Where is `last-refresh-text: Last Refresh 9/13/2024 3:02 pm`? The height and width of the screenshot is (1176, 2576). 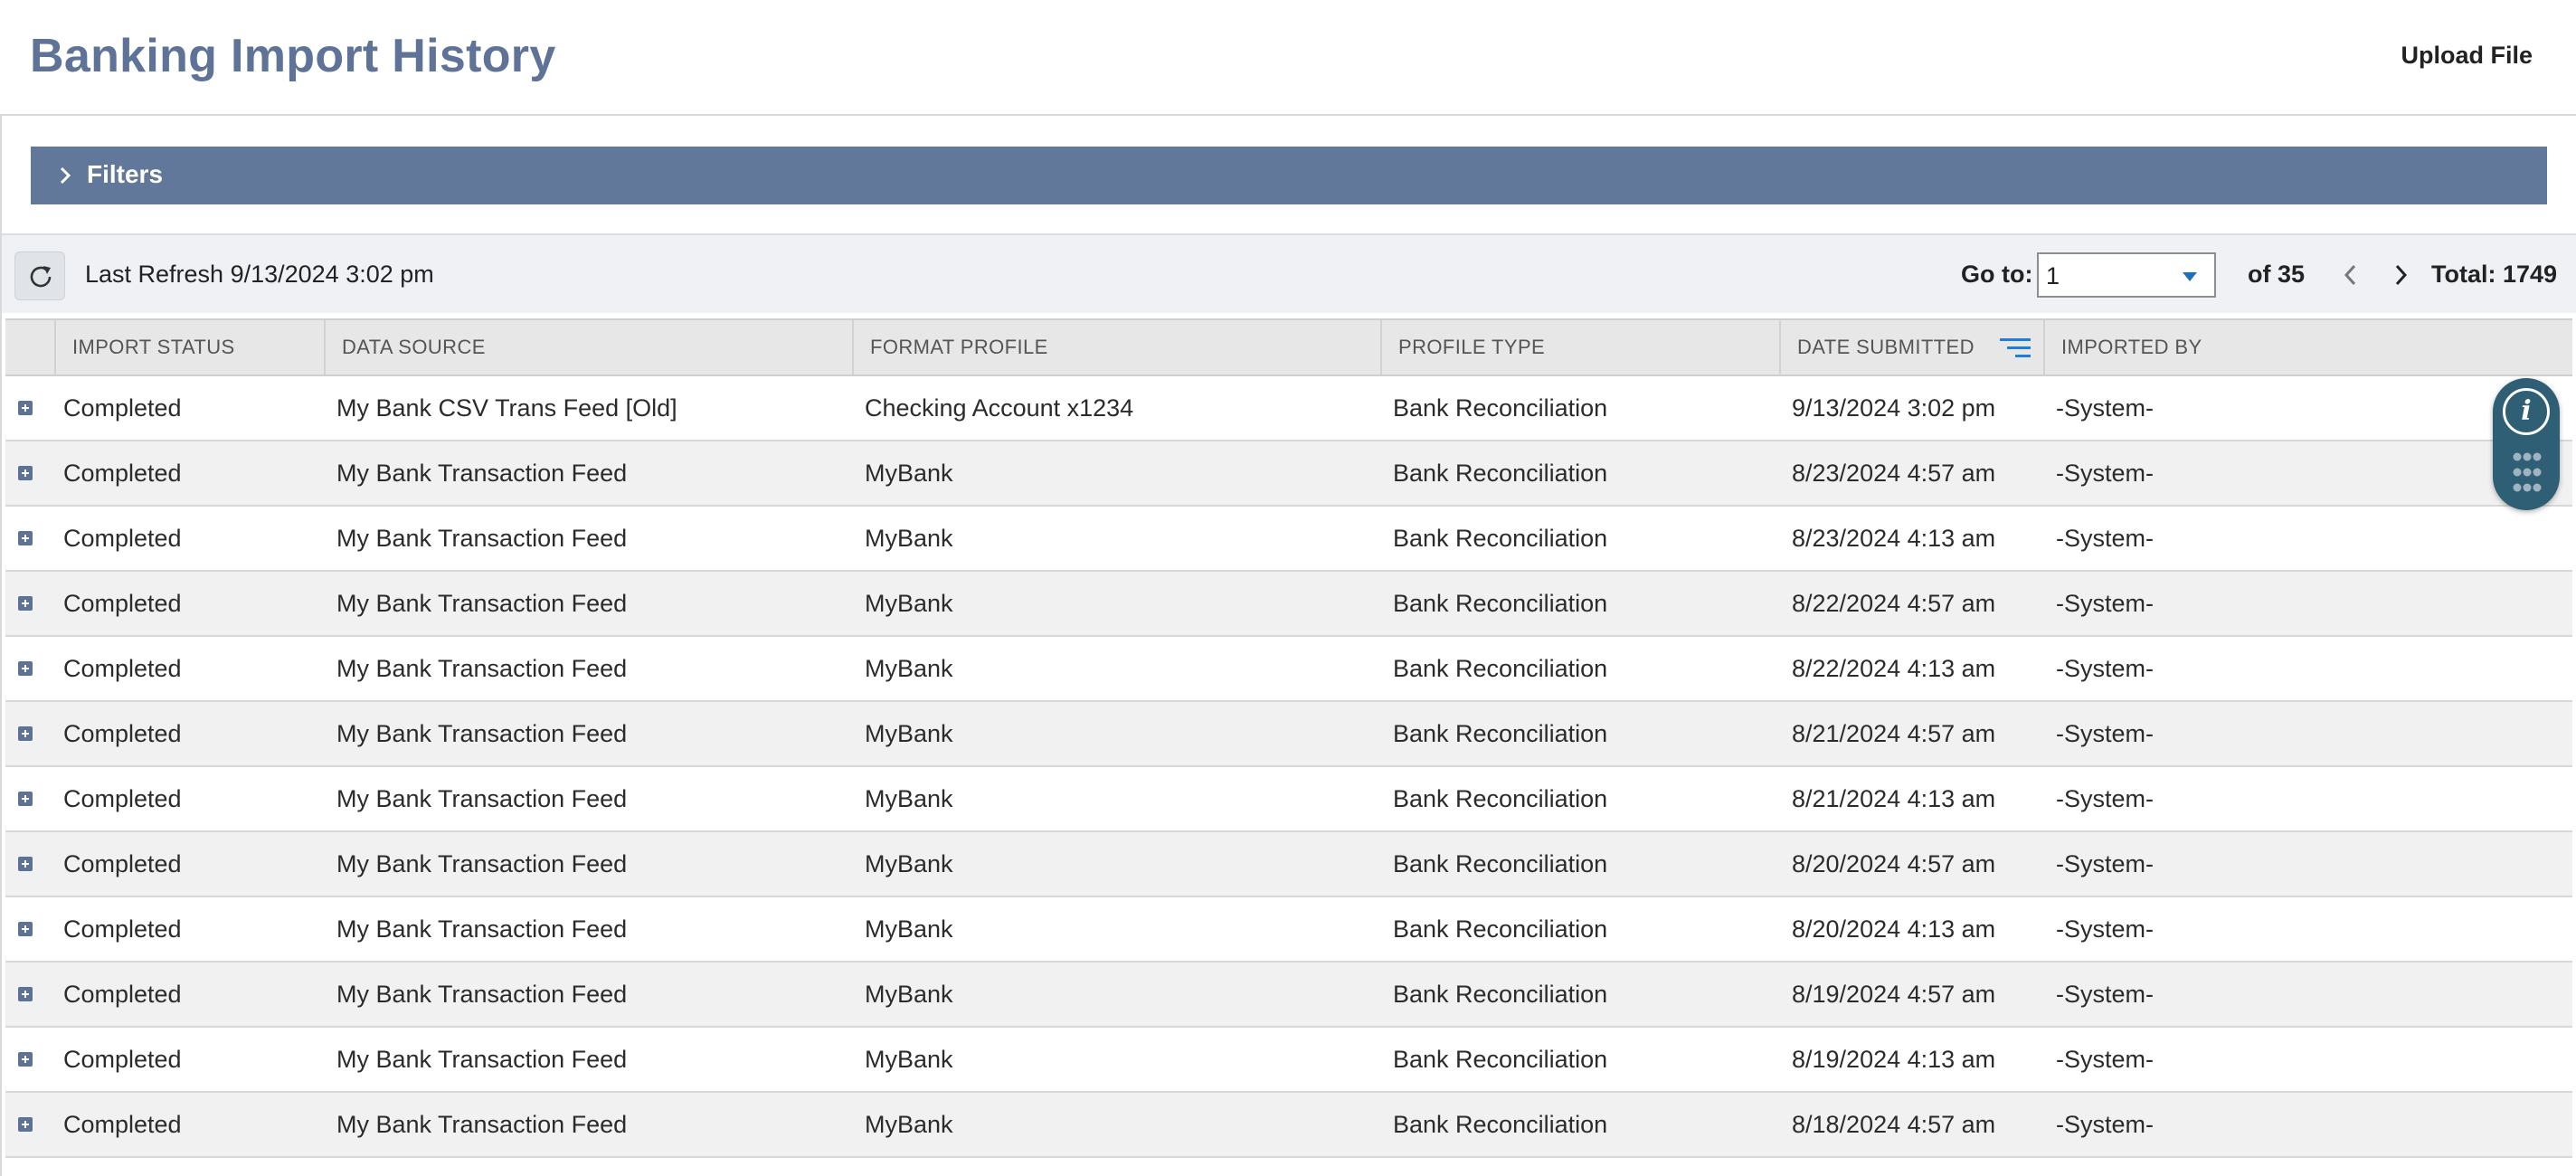
last-refresh-text: Last Refresh 9/13/2024 3:02 pm is located at coordinates (259, 274).